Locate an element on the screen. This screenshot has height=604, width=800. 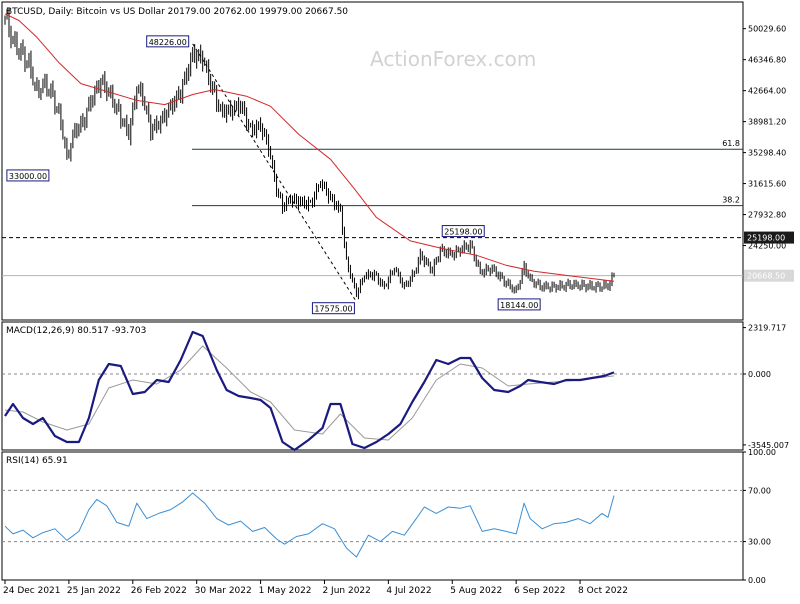
fib-label-61.8: 61.8 is located at coordinates (731, 143).